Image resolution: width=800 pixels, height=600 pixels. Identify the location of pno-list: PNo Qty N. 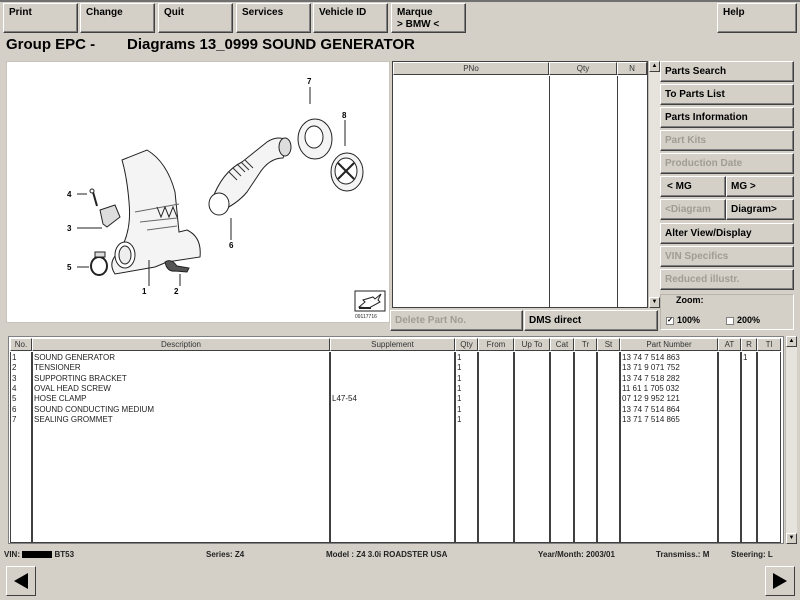
(520, 184).